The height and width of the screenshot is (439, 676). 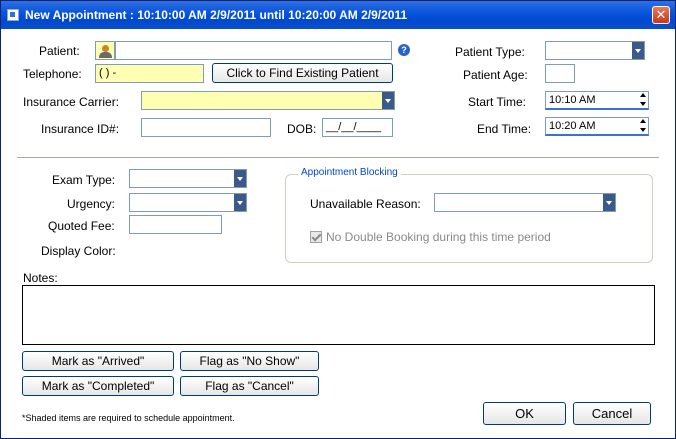 I want to click on patient-icon, so click(x=105, y=50).